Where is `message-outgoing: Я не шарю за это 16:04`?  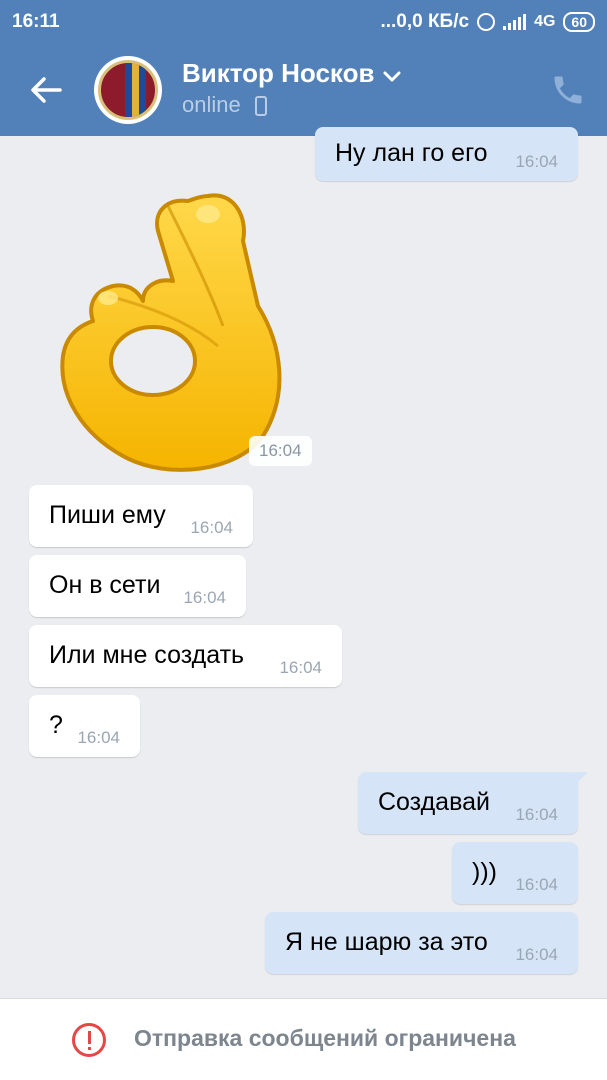
message-outgoing: Я не шарю за это 16:04 is located at coordinates (421, 943).